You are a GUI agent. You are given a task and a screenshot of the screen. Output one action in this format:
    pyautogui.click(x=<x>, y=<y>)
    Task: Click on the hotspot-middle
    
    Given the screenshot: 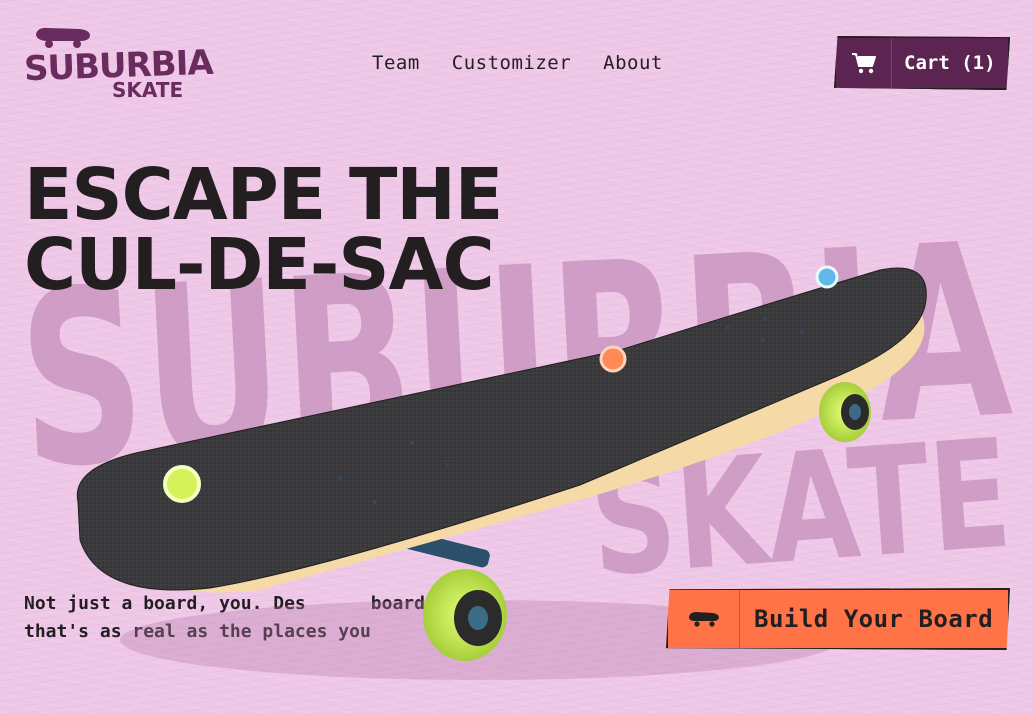 What is the action you would take?
    pyautogui.click(x=613, y=359)
    